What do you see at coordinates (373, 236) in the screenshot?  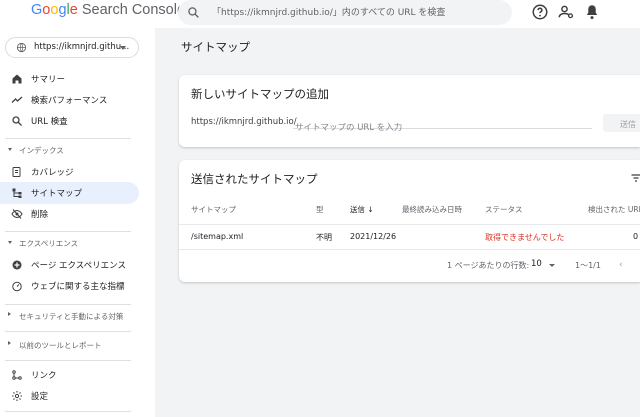 I see `cell-submitted: 2021/12/26` at bounding box center [373, 236].